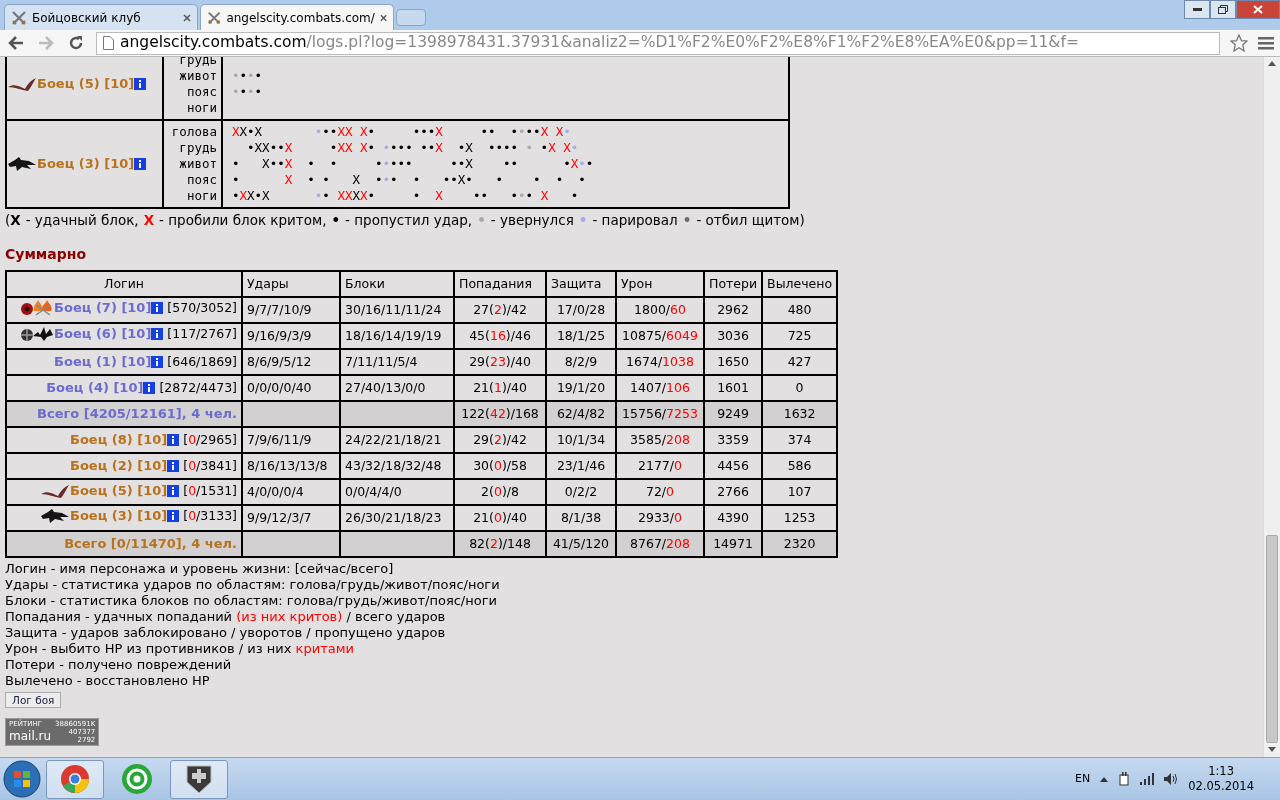 The width and height of the screenshot is (1280, 800). I want to click on team-total: Всего [4205/12161], 4 чел., so click(137, 414).